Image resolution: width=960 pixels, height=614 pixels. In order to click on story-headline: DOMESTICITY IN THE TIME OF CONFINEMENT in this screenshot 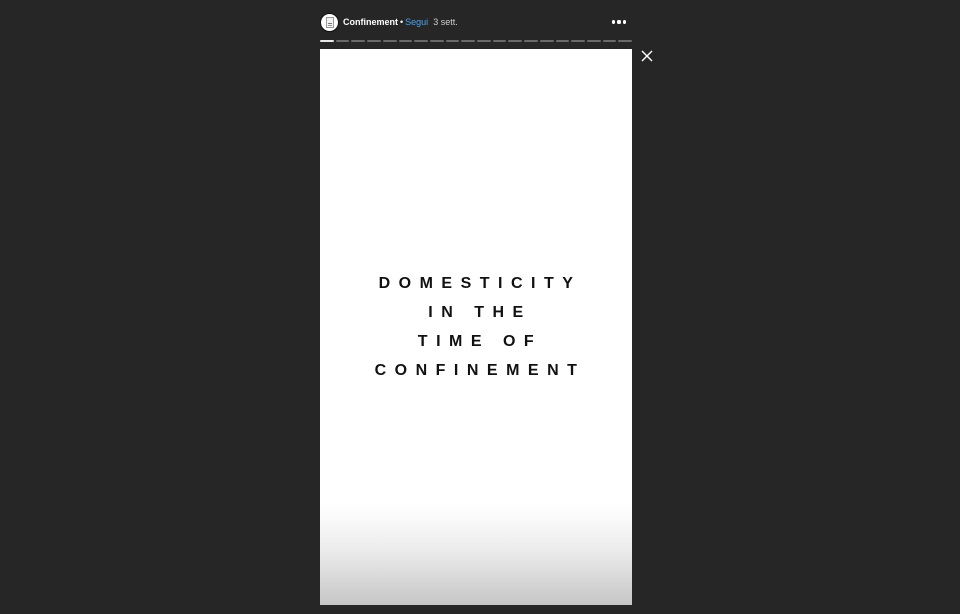, I will do `click(476, 330)`.